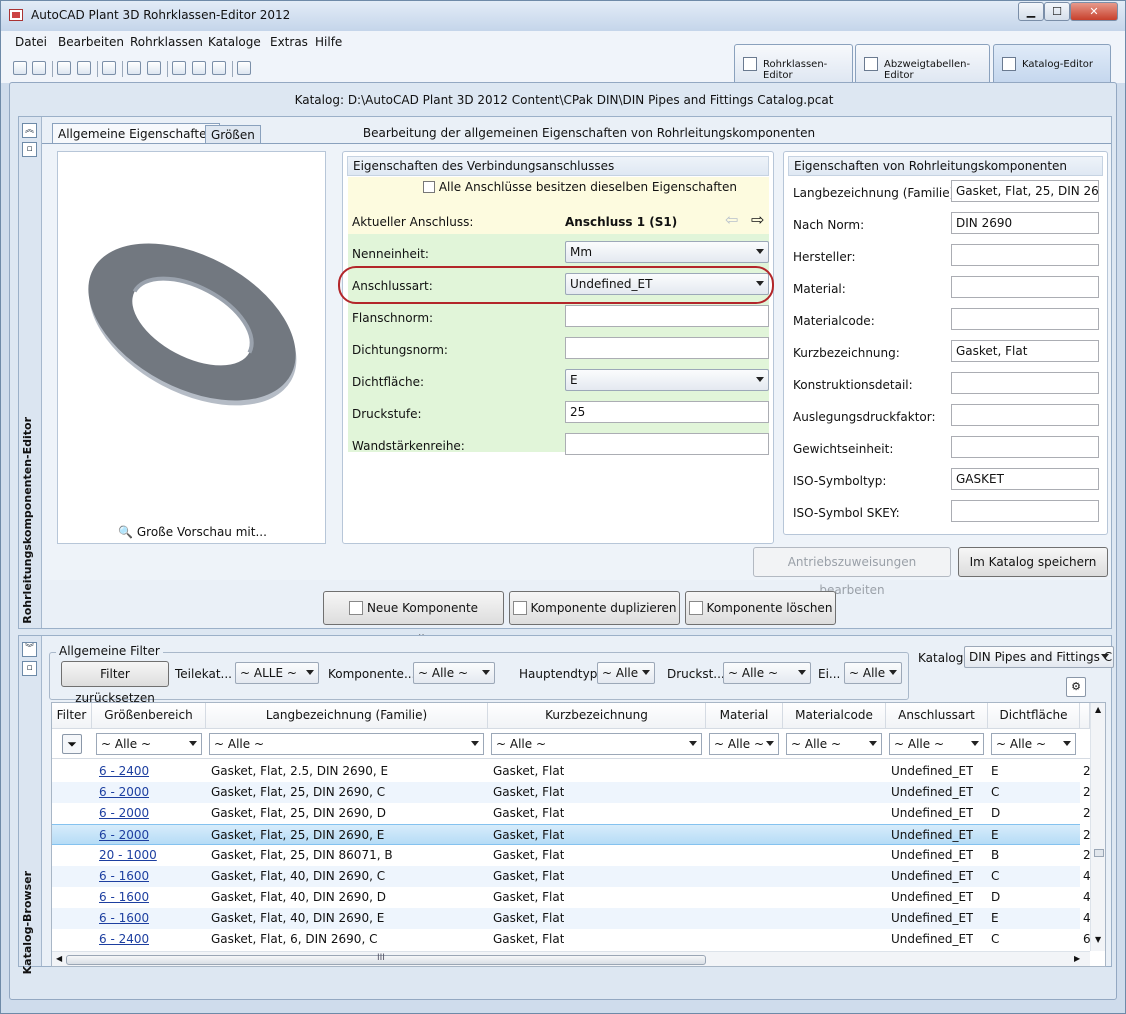  What do you see at coordinates (1025, 415) in the screenshot?
I see `design-pressure-factor-input` at bounding box center [1025, 415].